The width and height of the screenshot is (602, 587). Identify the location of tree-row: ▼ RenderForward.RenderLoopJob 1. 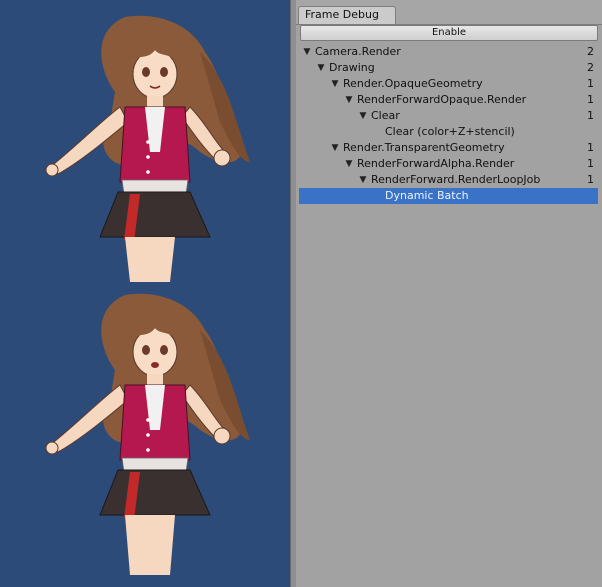
(449, 180).